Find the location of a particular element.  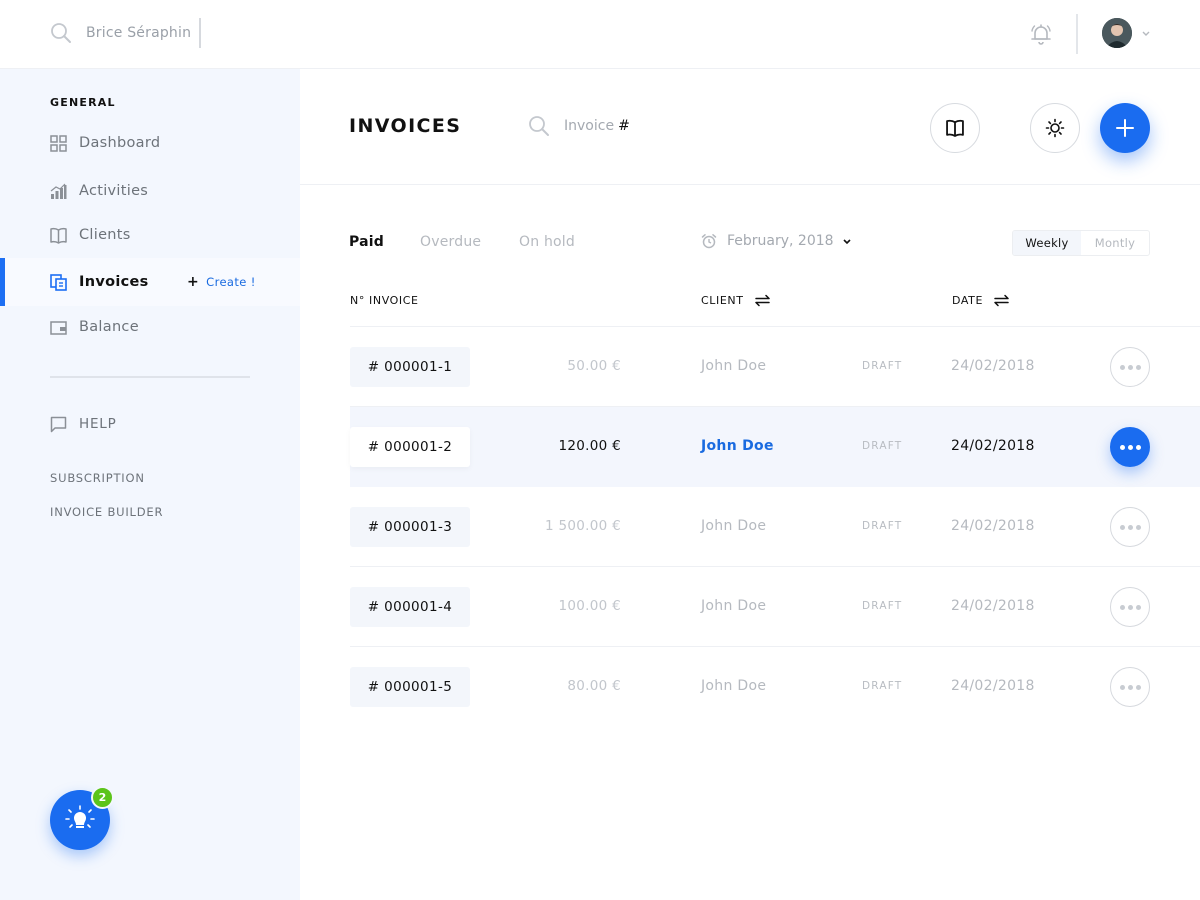

global-search: Brice Séraphin is located at coordinates (126, 33).